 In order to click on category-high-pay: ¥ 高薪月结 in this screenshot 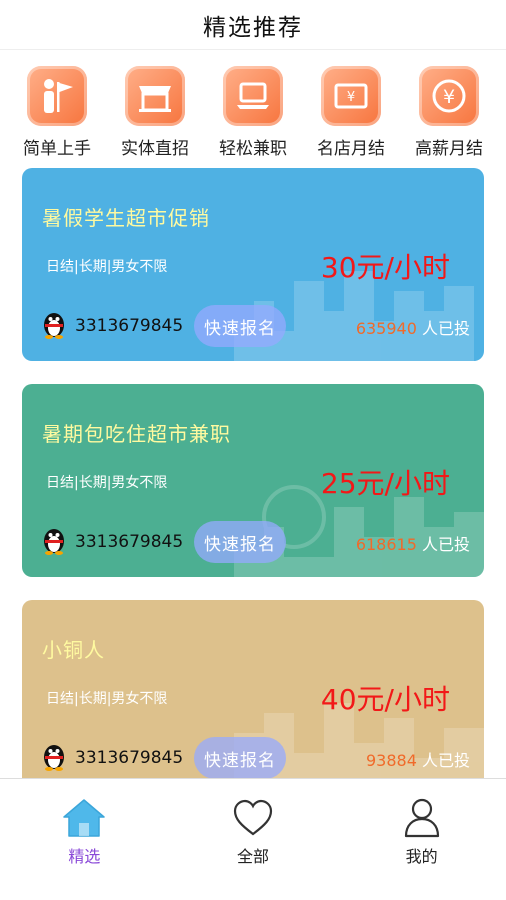, I will do `click(449, 117)`.